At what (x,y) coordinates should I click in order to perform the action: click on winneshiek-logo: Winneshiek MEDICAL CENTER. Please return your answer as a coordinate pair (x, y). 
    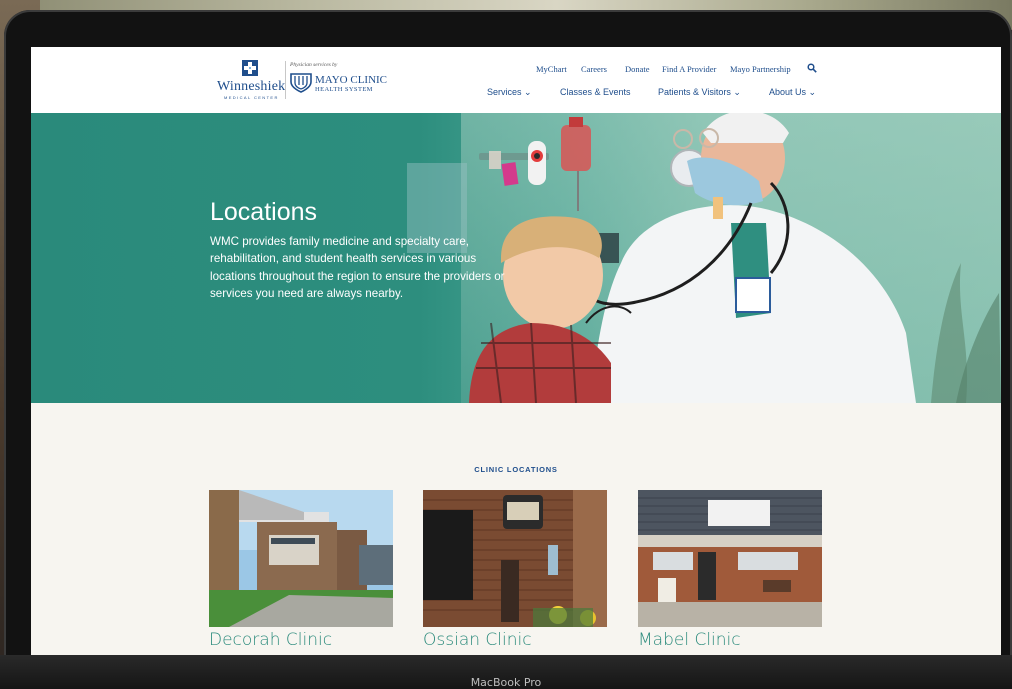
    Looking at the image, I should click on (252, 81).